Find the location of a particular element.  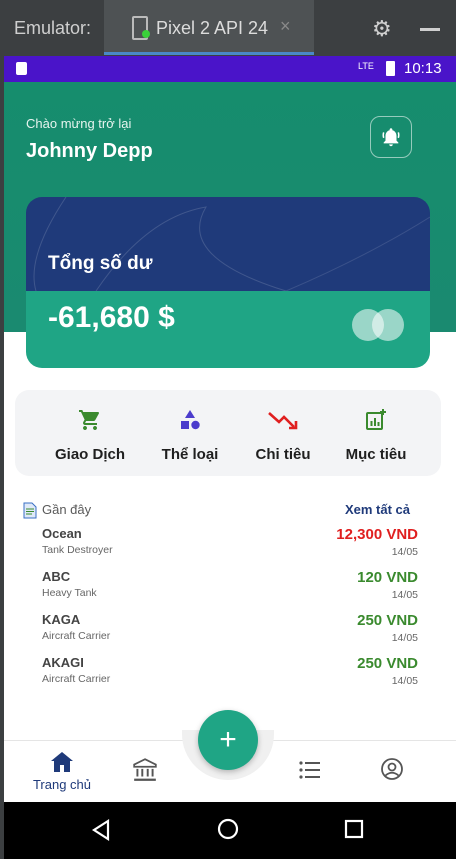

device-tab-label: Pixel 2 API 24 is located at coordinates (212, 28).